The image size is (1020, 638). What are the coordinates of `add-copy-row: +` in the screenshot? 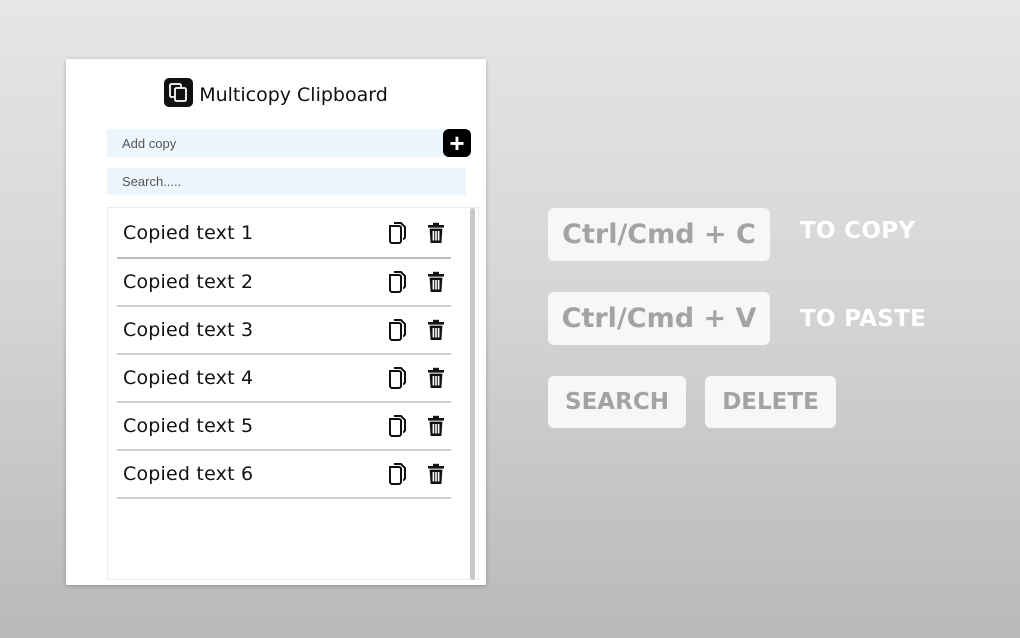 It's located at (289, 143).